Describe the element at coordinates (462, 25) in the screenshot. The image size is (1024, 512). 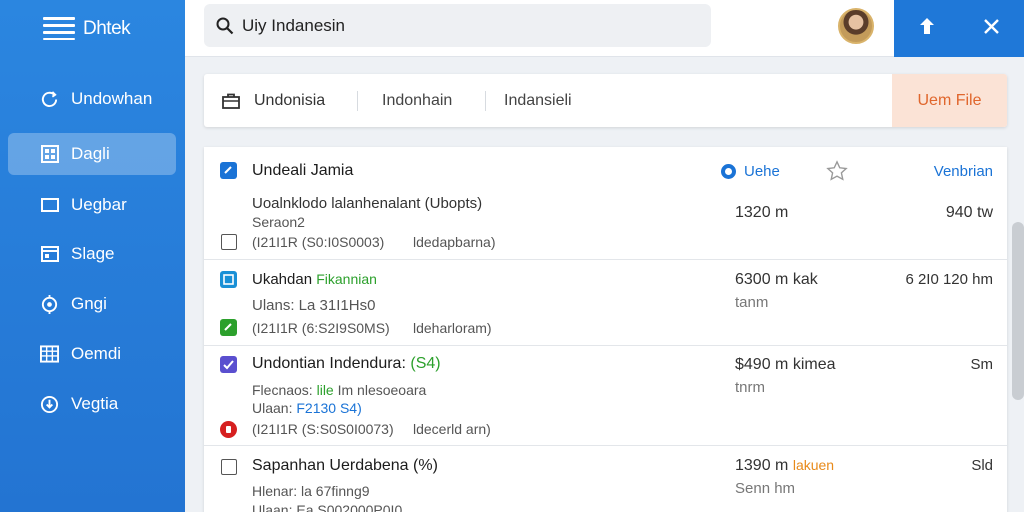
I see `search-input` at that location.